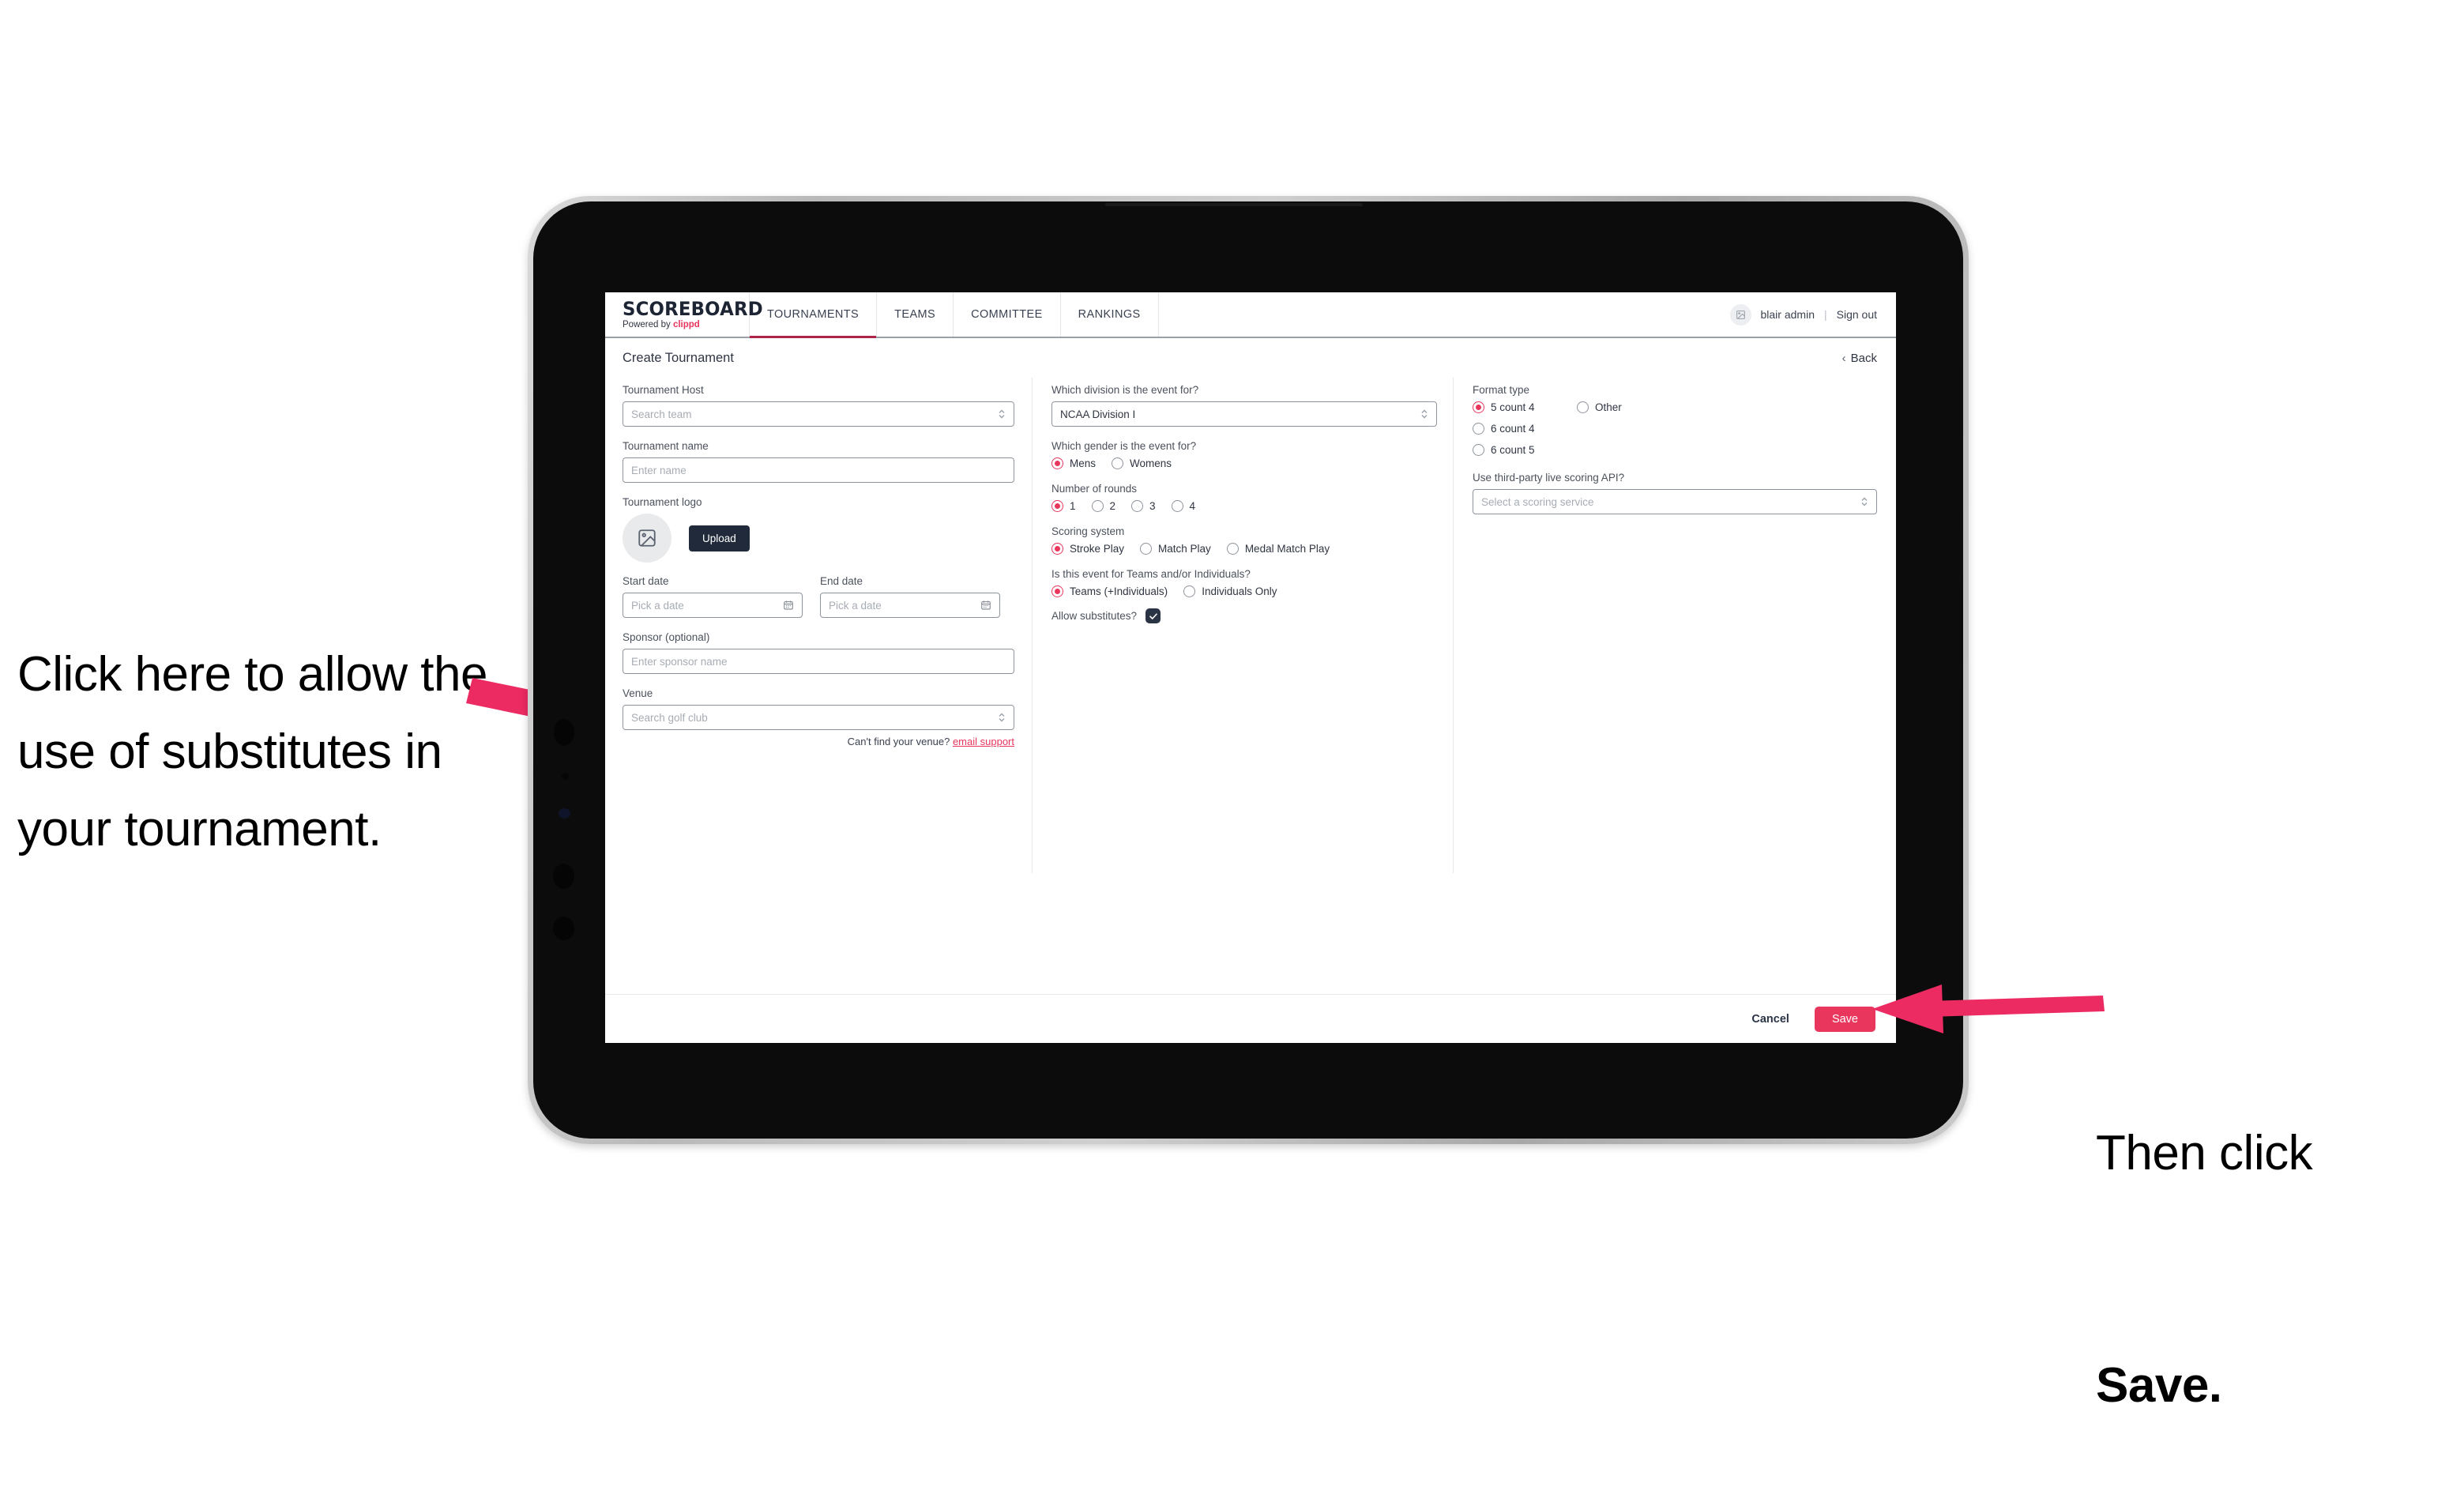  I want to click on radio-rounds-4: 4, so click(1184, 506).